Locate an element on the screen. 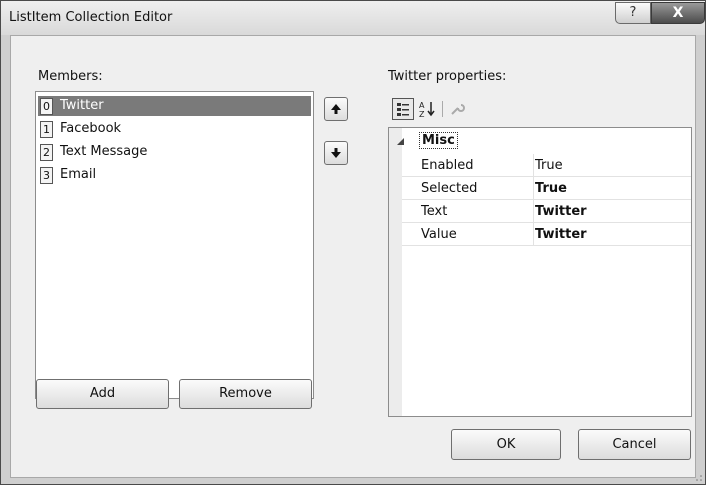 Image resolution: width=706 pixels, height=485 pixels. list-item: 1 Facebook is located at coordinates (174, 129).